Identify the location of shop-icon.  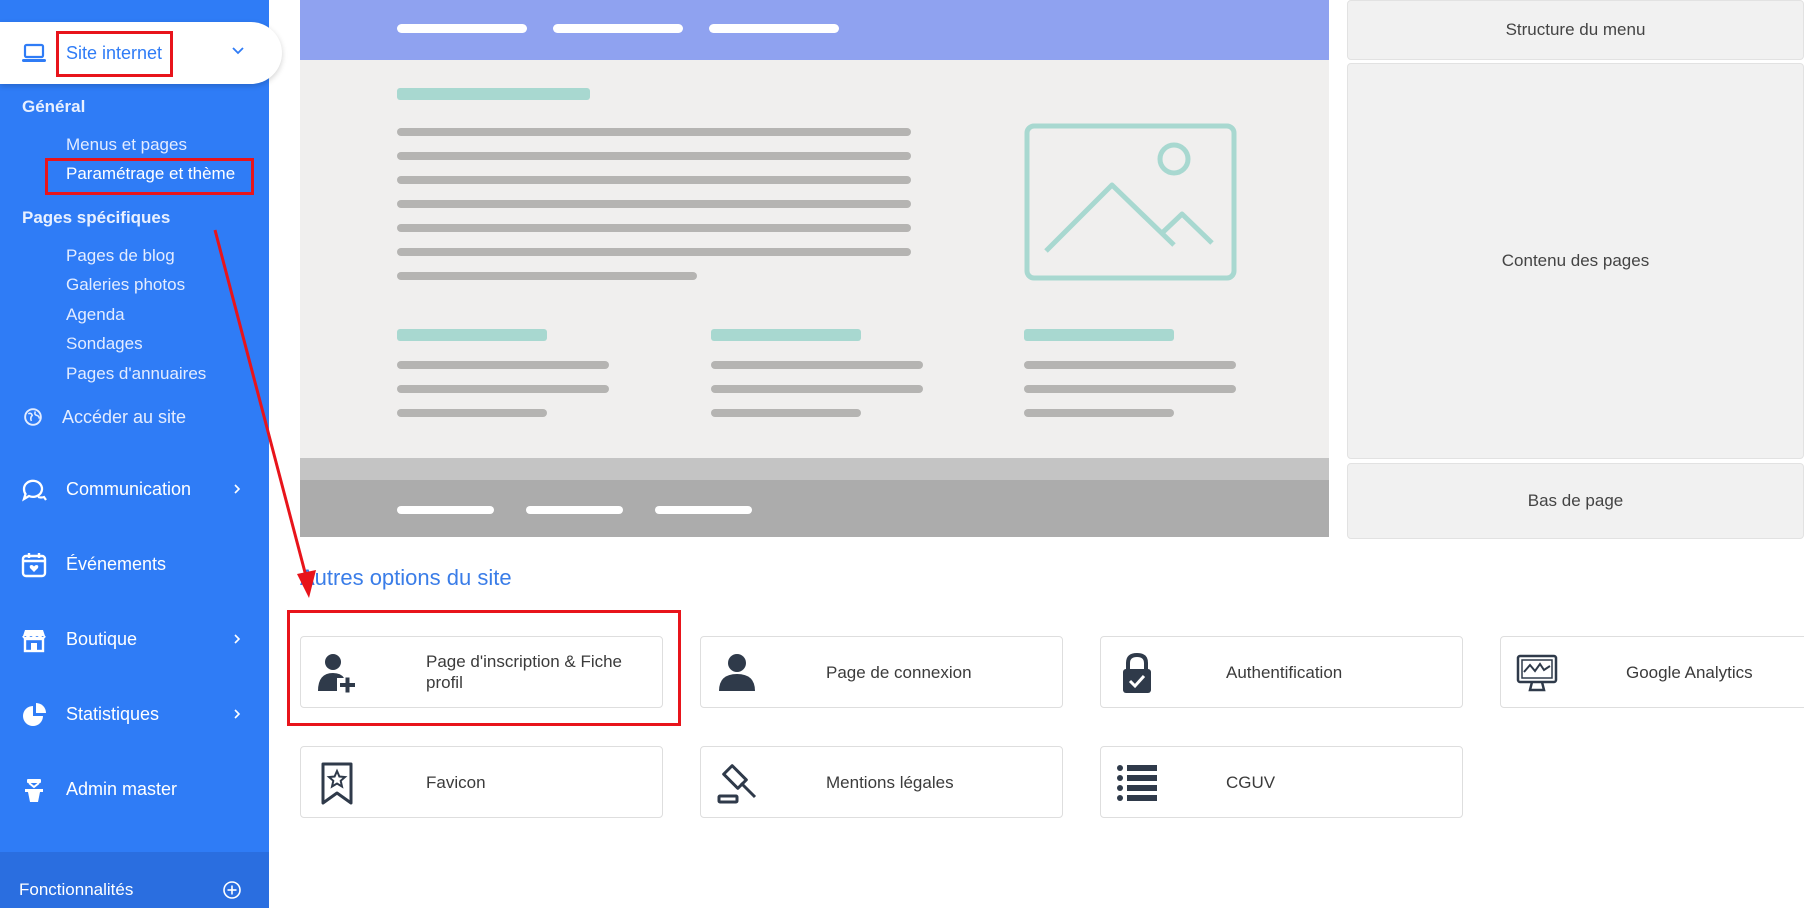
(34, 641).